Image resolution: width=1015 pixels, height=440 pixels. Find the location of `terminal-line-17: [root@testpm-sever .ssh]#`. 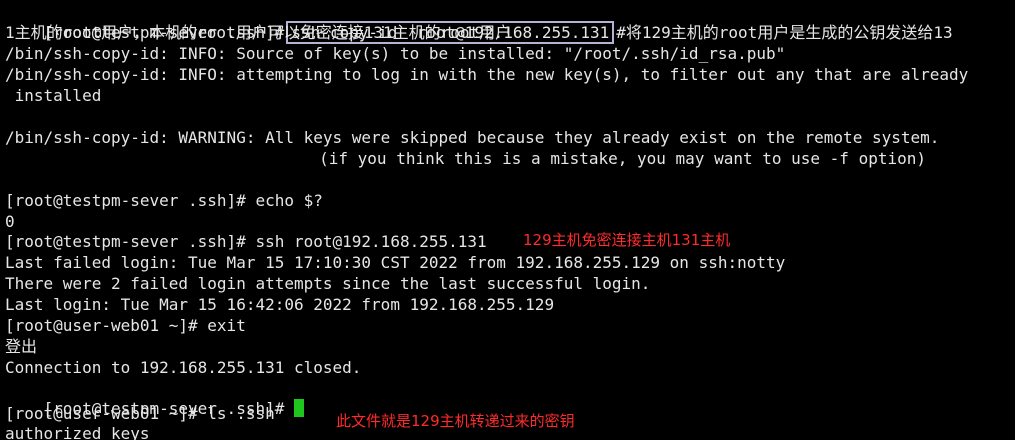

terminal-line-17: [root@testpm-sever .ssh]# is located at coordinates (154, 397).